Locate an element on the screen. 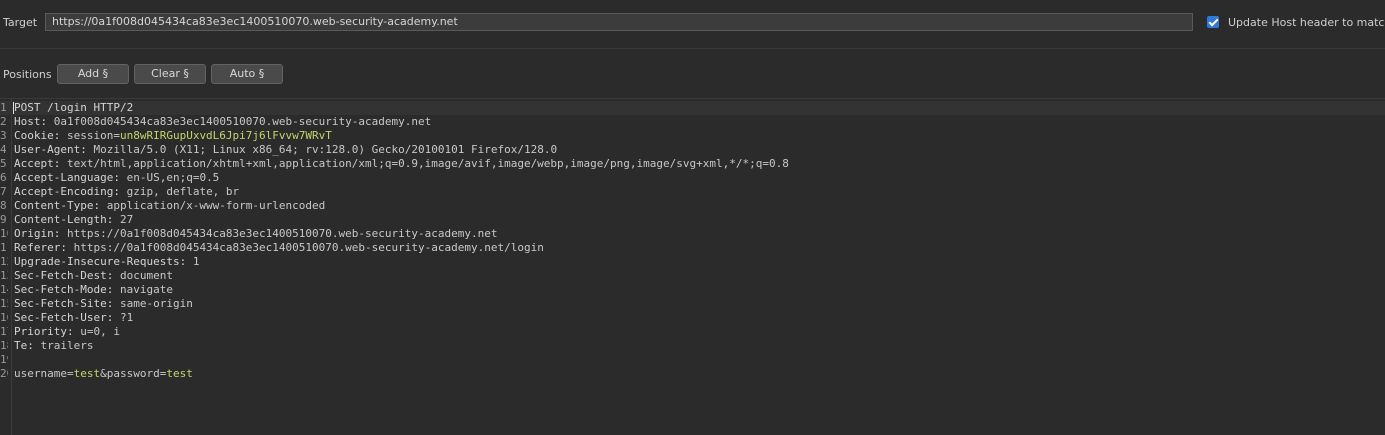 Image resolution: width=1385 pixels, height=435 pixels. target-label: Target is located at coordinates (20, 22).